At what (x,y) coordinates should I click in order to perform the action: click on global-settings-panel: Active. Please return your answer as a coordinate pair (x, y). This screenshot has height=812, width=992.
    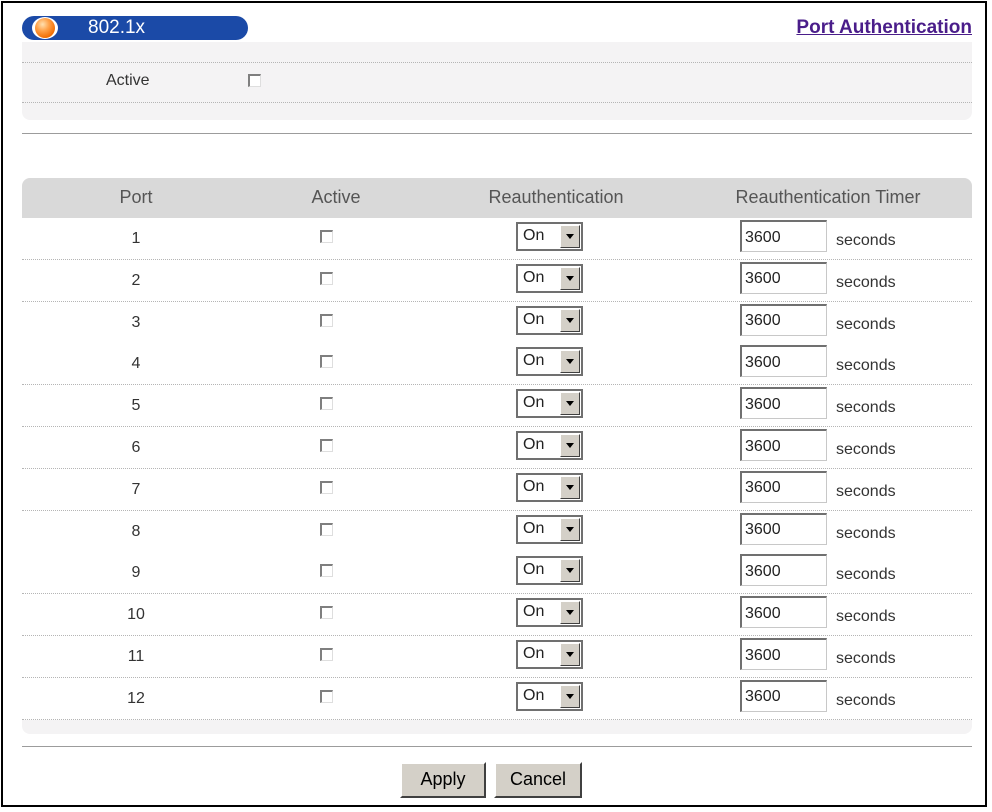
    Looking at the image, I should click on (497, 81).